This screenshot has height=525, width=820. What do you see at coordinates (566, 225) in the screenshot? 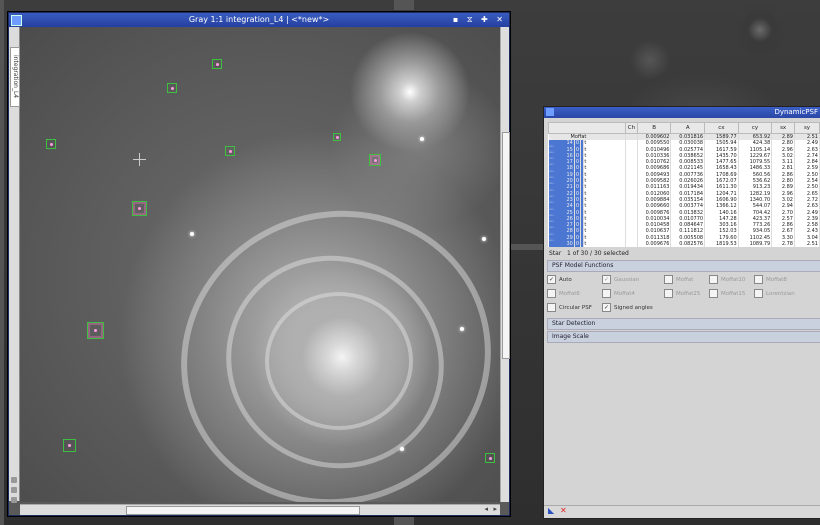
I see `star-row: 27 0` at bounding box center [566, 225].